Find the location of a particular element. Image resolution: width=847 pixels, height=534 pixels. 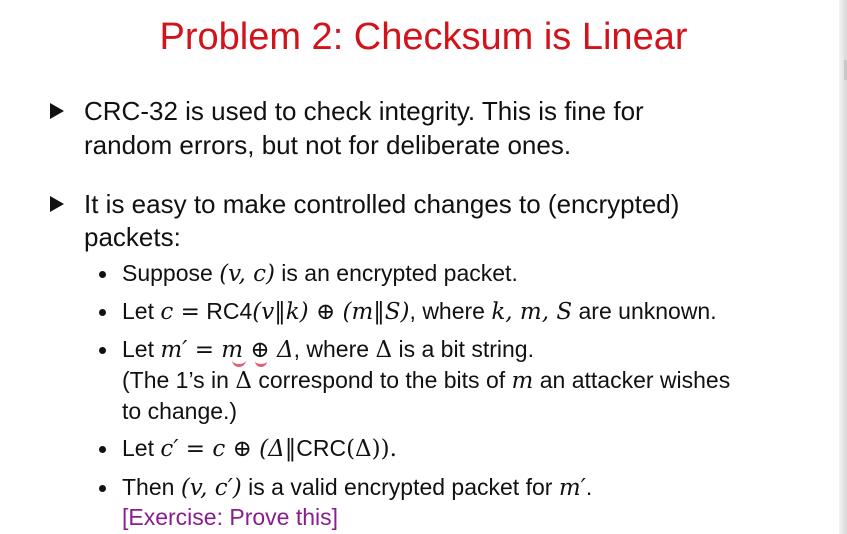

sub2-text3: are unknown. is located at coordinates (644, 311).